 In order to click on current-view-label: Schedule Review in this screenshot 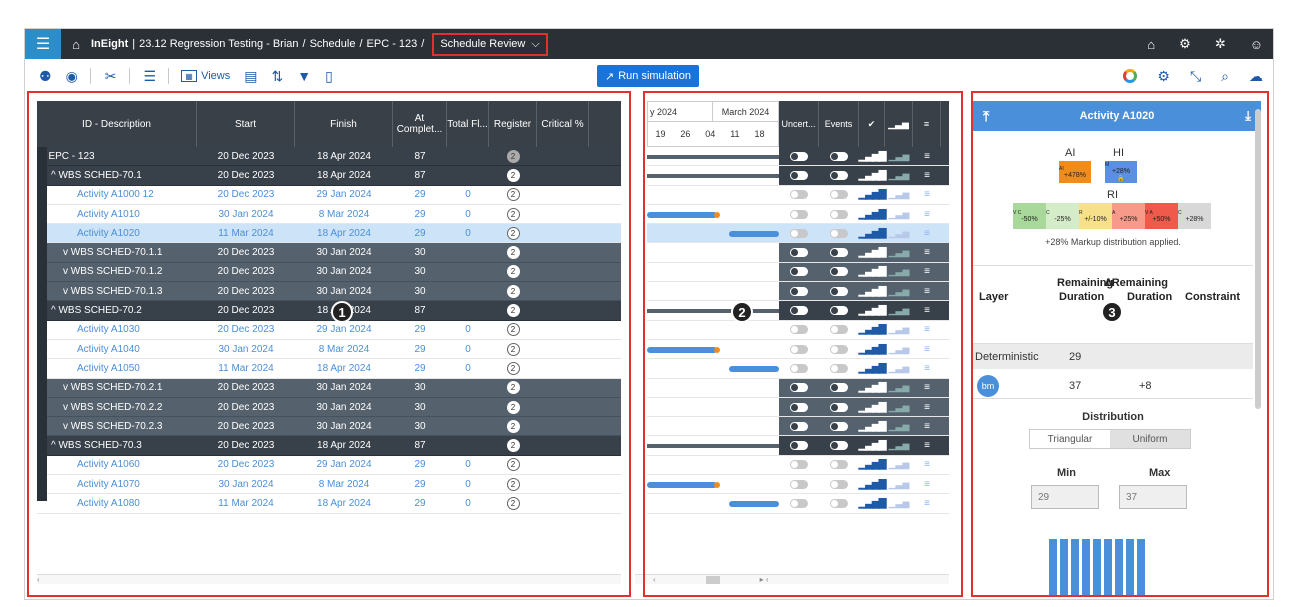, I will do `click(483, 44)`.